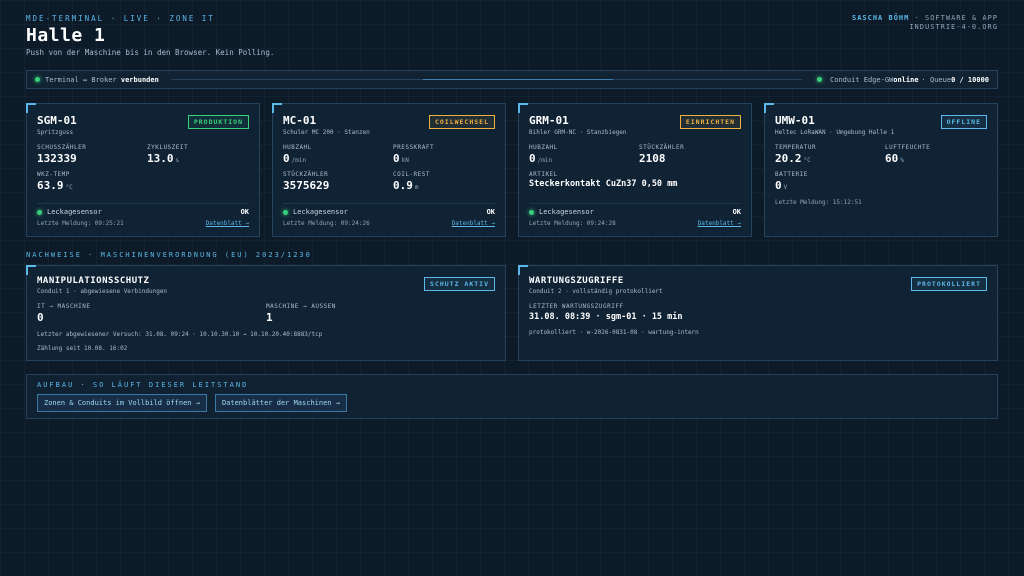 The width and height of the screenshot is (1024, 576). I want to click on machine-type: Spritzguss, so click(55, 132).